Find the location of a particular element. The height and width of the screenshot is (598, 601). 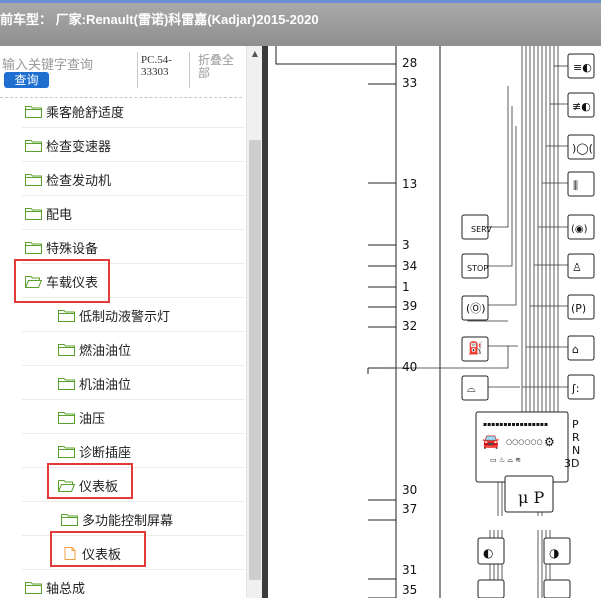

tree-item-label: 诊断插座 is located at coordinates (105, 453).